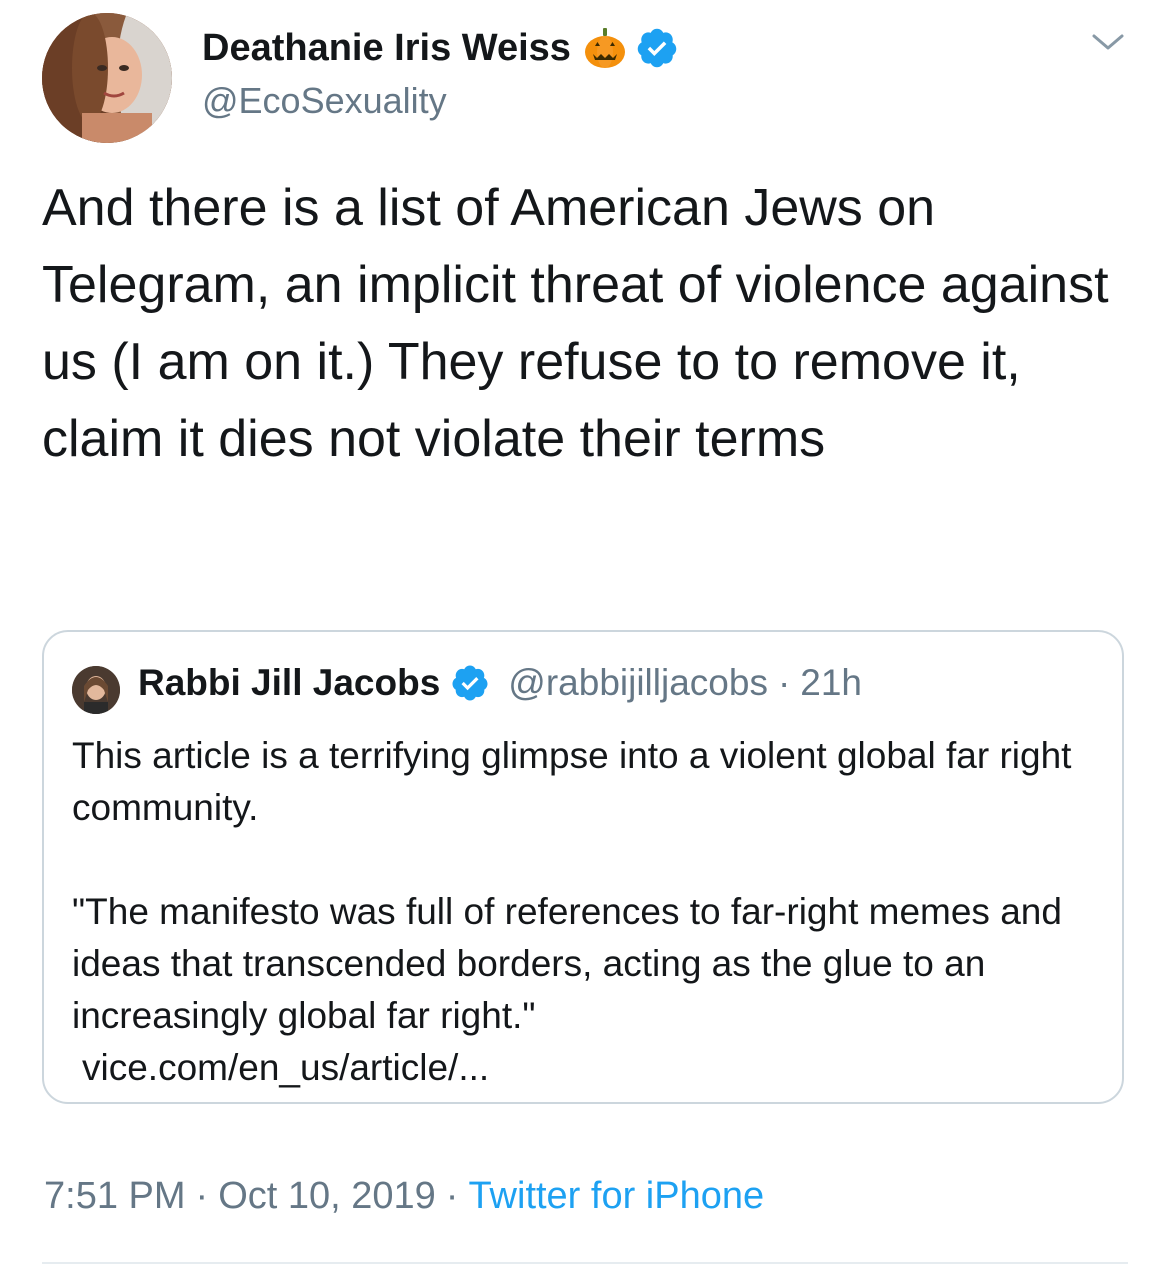 This screenshot has width=1171, height=1280. I want to click on tweet-source-link: Twitter for iPhone, so click(616, 1196).